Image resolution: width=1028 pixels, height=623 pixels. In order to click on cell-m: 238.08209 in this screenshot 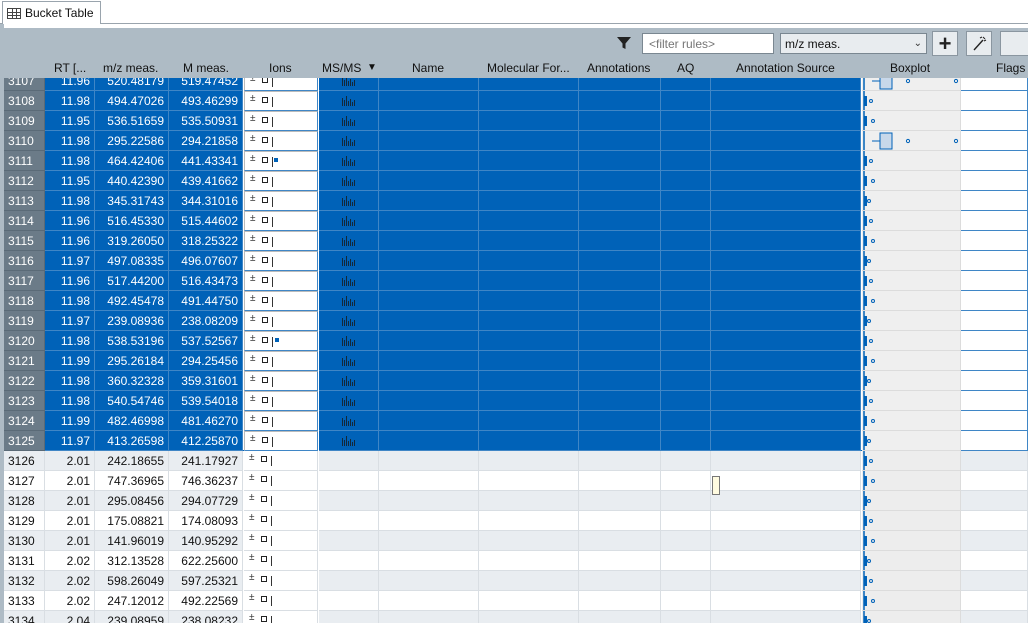, I will do `click(206, 321)`.